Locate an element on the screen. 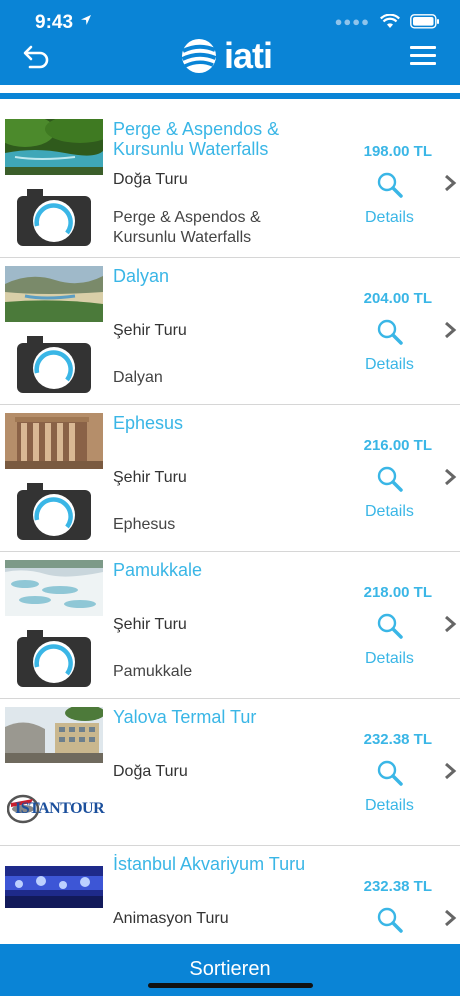  logo-text: iati is located at coordinates (248, 55).